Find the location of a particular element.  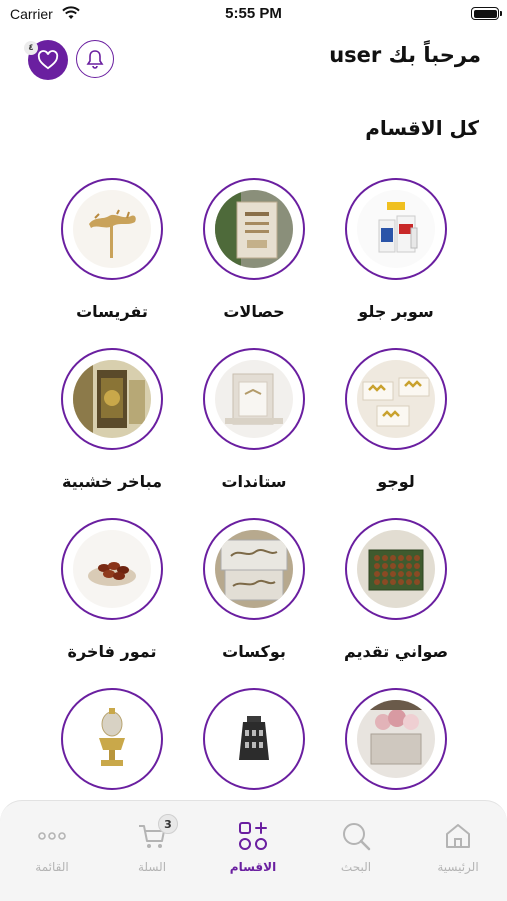

tab-label: السلة is located at coordinates (152, 867).